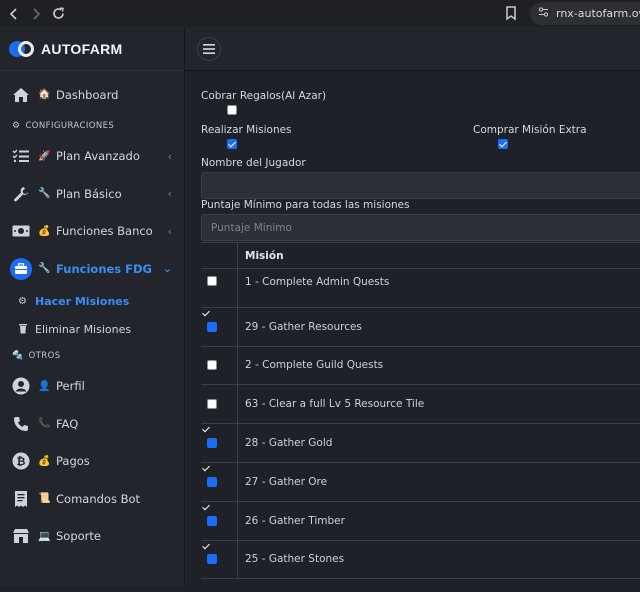  I want to click on address-bar: rnx-autofarm.ovh/, so click(585, 13).